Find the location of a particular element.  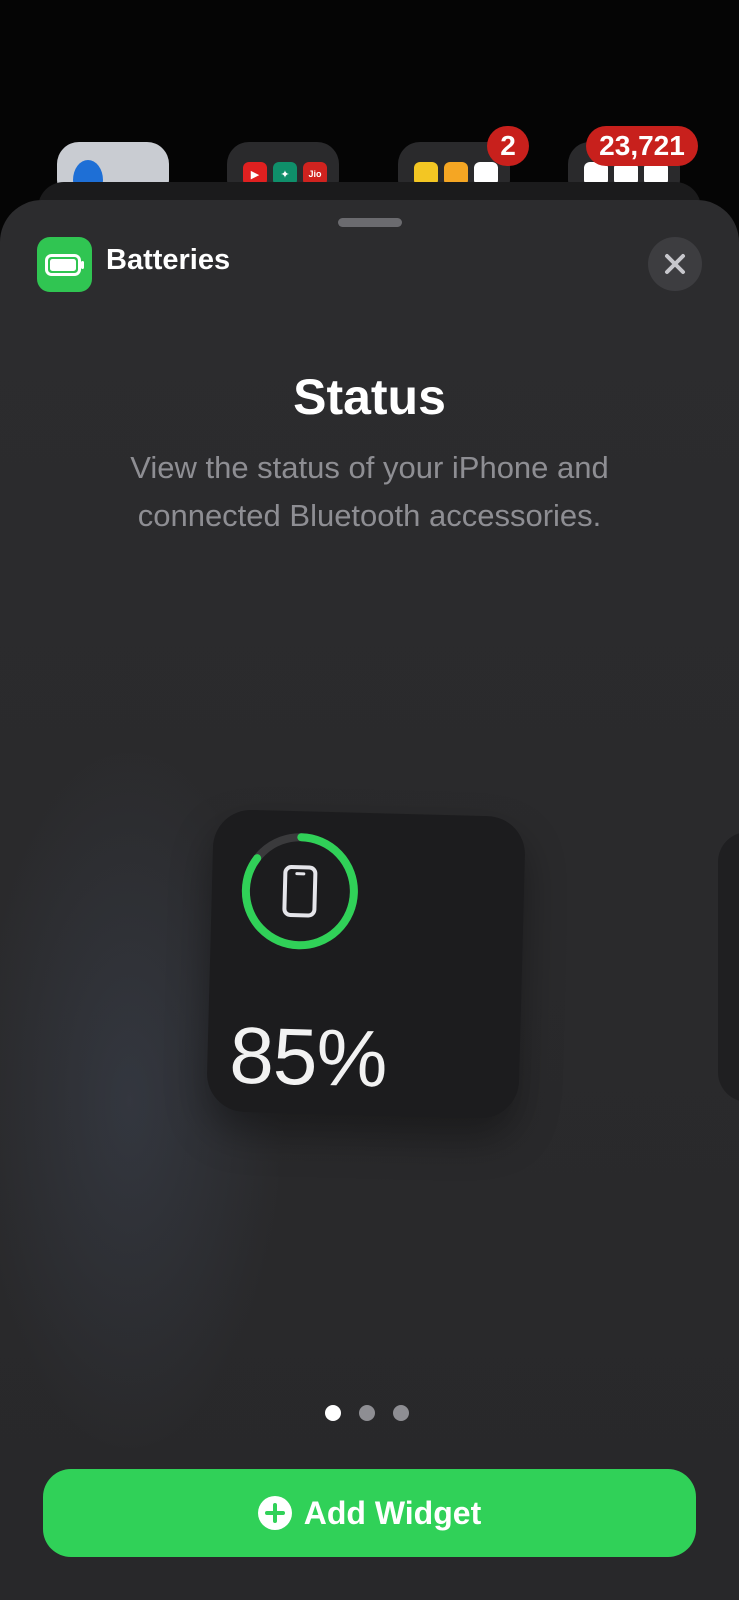

page-indicator is located at coordinates (367, 1413).